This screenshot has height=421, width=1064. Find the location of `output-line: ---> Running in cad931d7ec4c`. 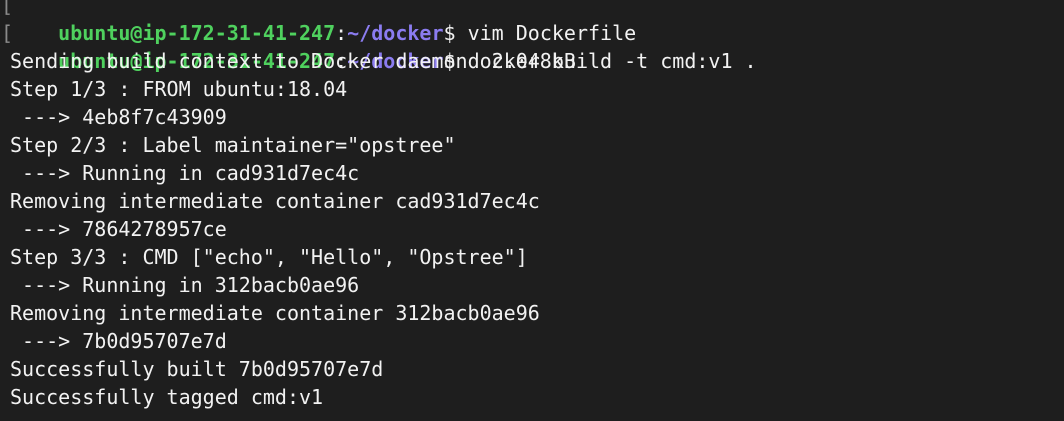

output-line: ---> Running in cad931d7ec4c is located at coordinates (185, 173).